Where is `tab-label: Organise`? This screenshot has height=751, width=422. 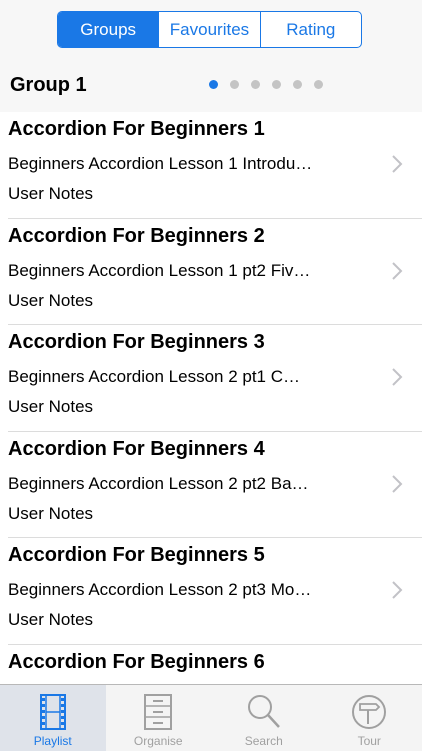
tab-label: Organise is located at coordinates (158, 741).